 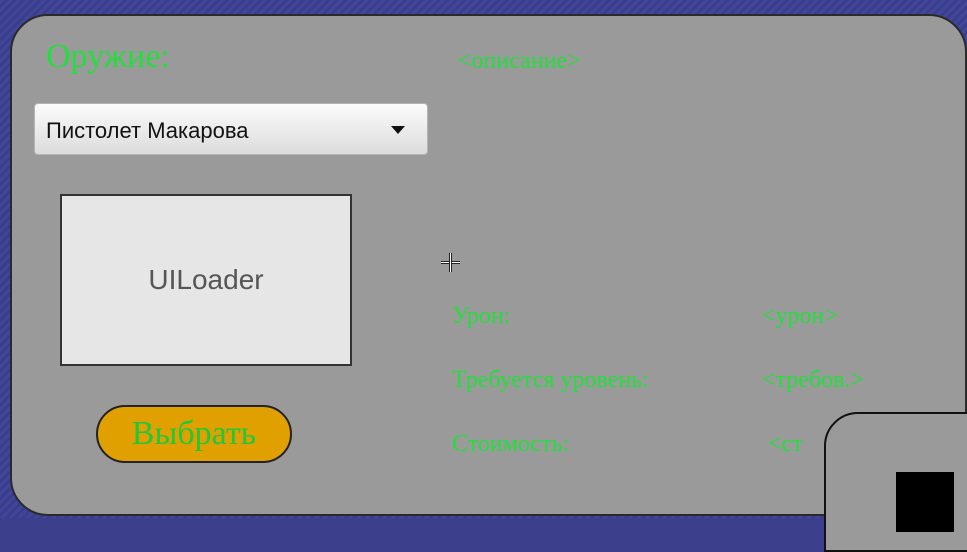 What do you see at coordinates (785, 444) in the screenshot?
I see `cost-value: <ст` at bounding box center [785, 444].